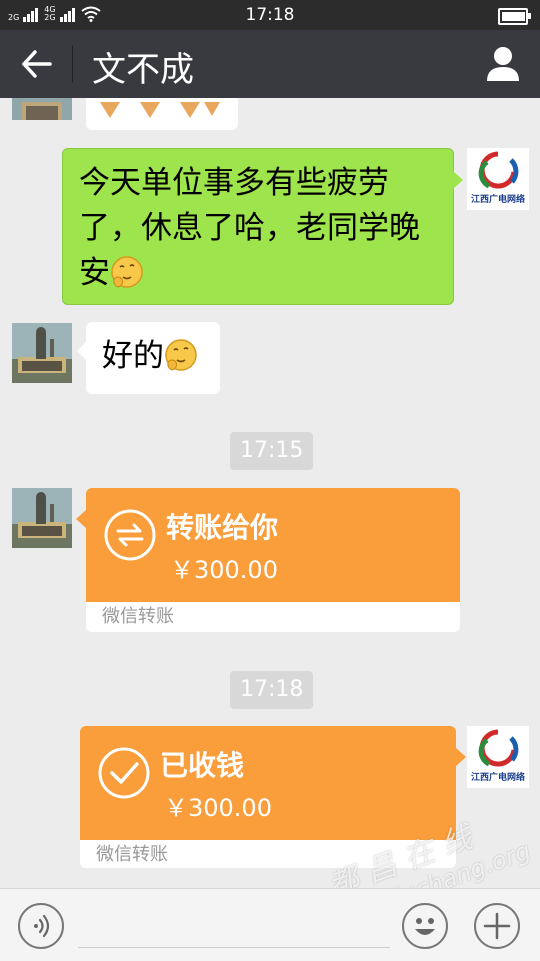  I want to click on sent-message-bubble: 今天单位事多有些疲劳了，休息了哈，老同学晚安, so click(262, 226).